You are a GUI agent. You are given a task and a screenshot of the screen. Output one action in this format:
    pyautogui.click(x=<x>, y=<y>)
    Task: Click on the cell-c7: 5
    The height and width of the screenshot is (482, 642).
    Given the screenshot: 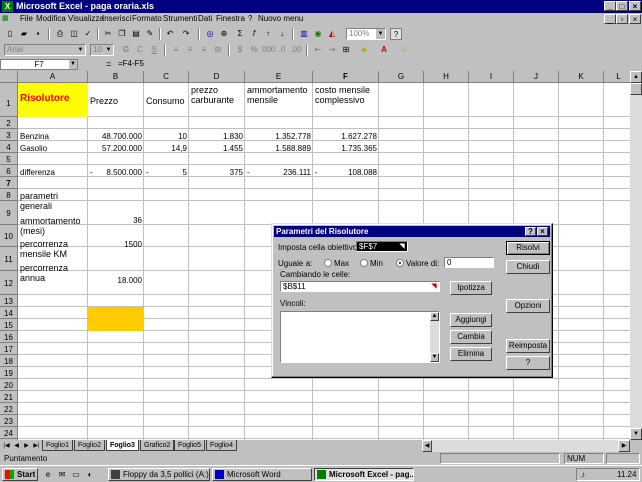 What is the action you would take?
    pyautogui.click(x=171, y=172)
    